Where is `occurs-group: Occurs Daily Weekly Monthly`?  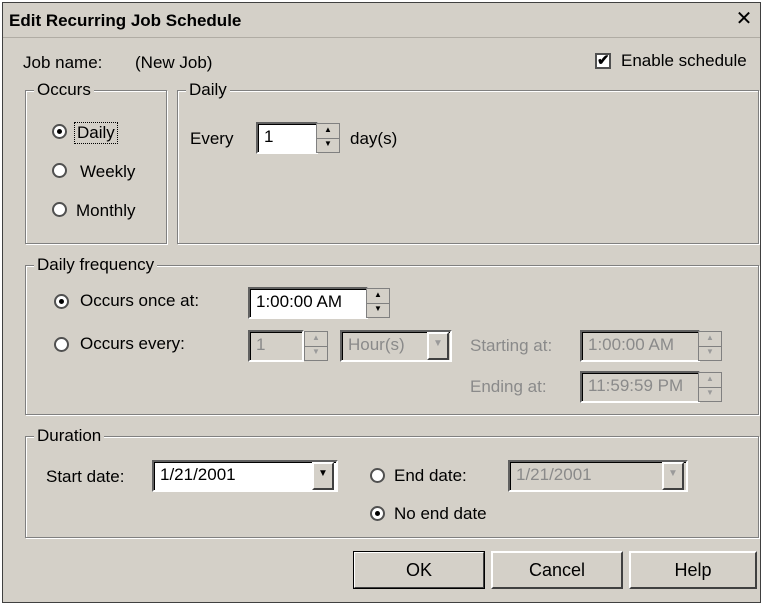 occurs-group: Occurs Daily Weekly Monthly is located at coordinates (96, 162).